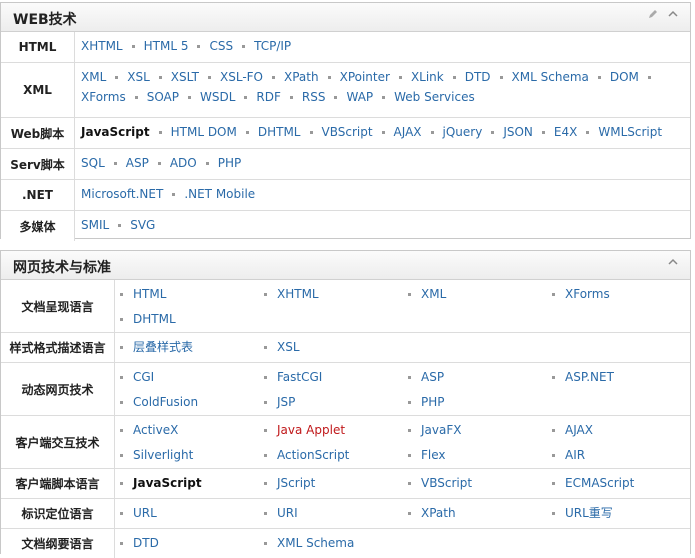 The image size is (695, 558). Describe the element at coordinates (163, 347) in the screenshot. I see `tech-link: 层叠样式表` at that location.